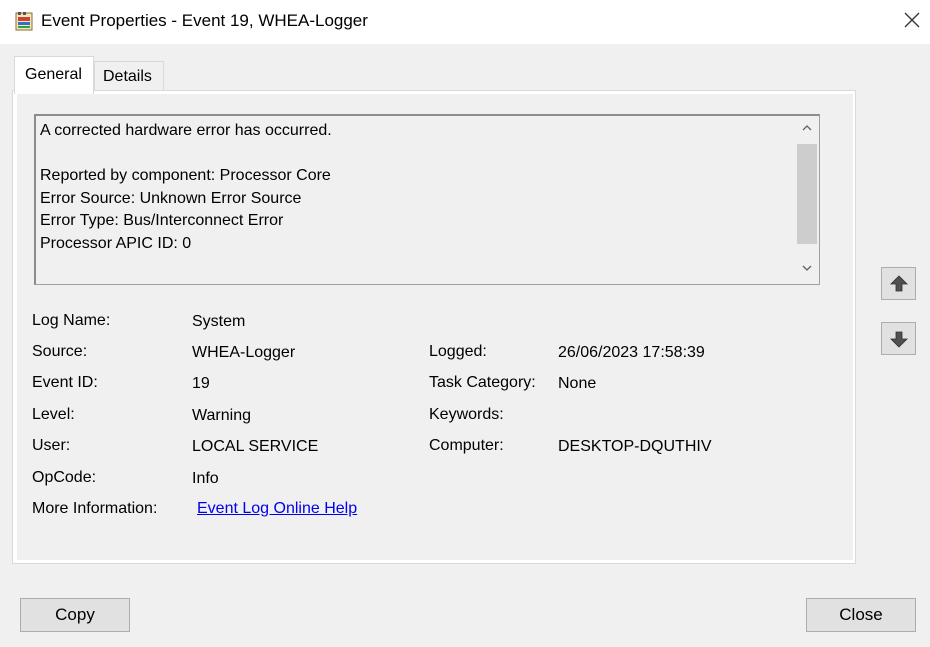  I want to click on keywords-label: Keywords:, so click(466, 414).